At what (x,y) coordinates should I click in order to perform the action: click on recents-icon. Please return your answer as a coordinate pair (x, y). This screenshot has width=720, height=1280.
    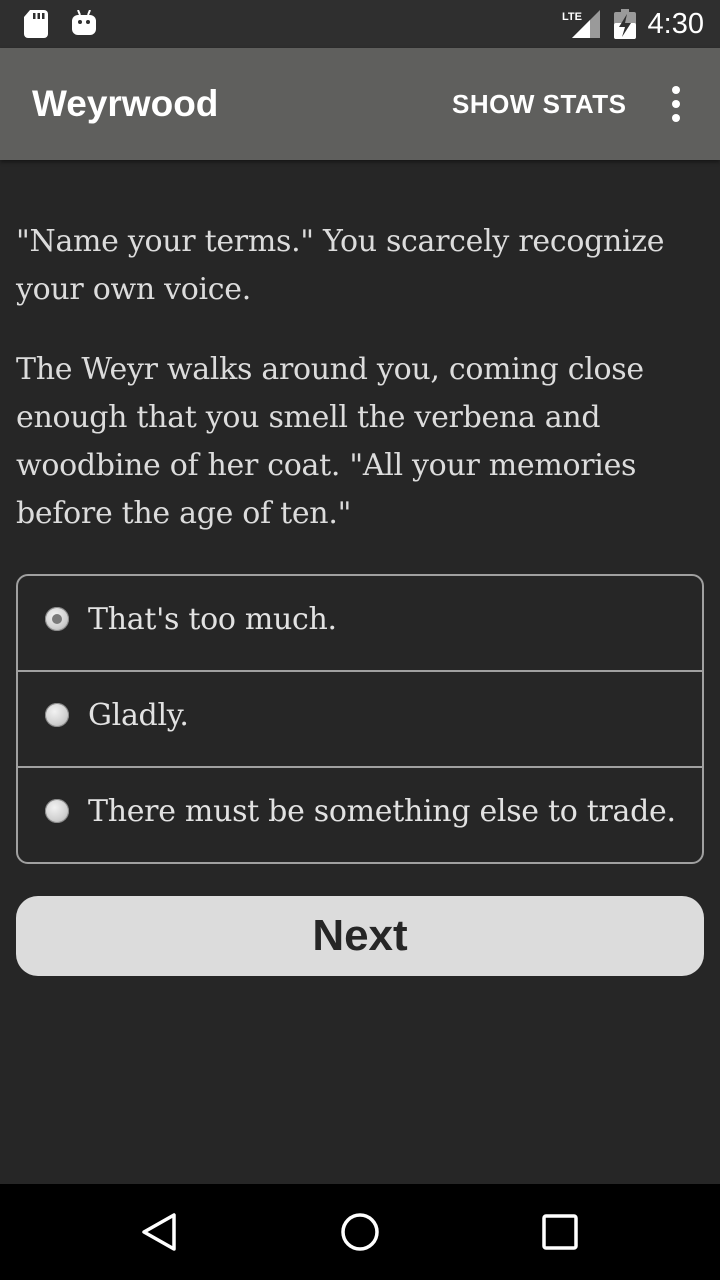
    Looking at the image, I should click on (560, 1232).